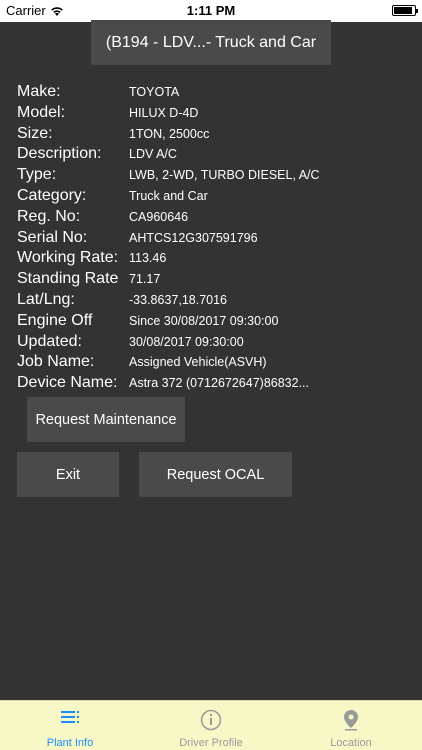  I want to click on tab-bar: Plant Info Driver Profile Location, so click(211, 725).